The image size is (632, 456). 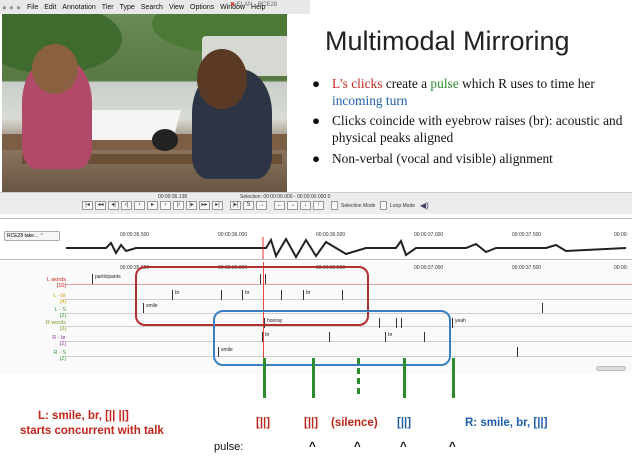 I want to click on pixel-forward-button: ›, so click(x=165, y=205).